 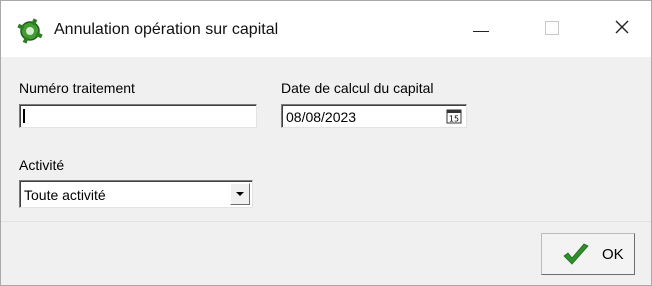 What do you see at coordinates (136, 194) in the screenshot?
I see `activite-select: Toute activité` at bounding box center [136, 194].